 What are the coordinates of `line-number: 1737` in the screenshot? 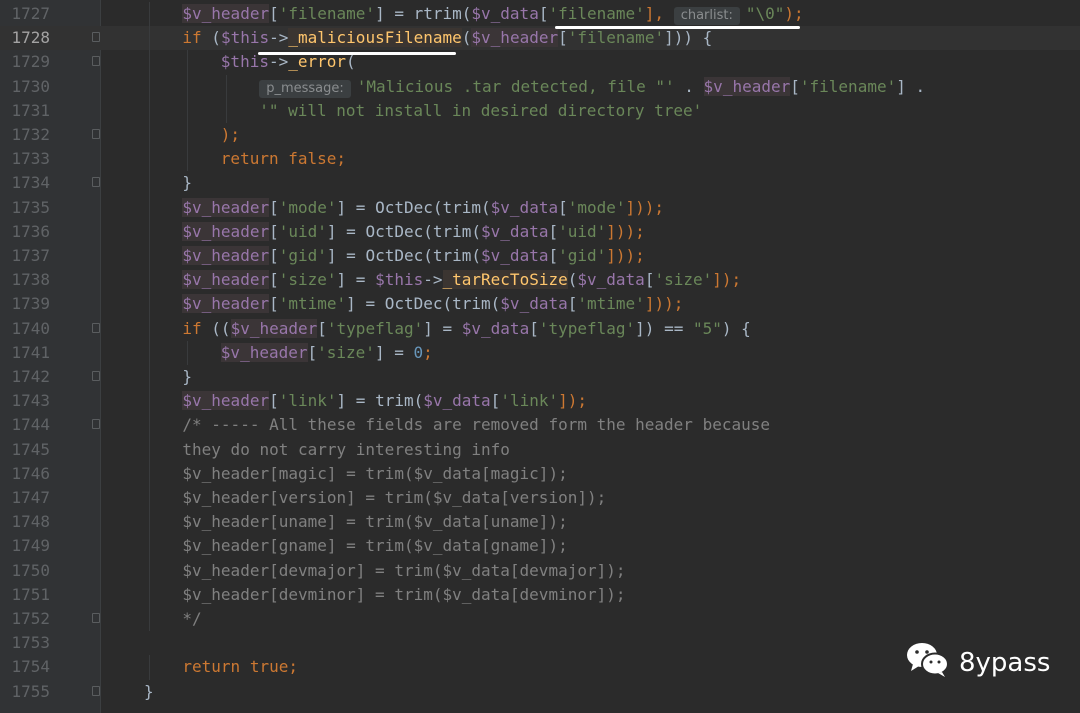 It's located at (25, 256).